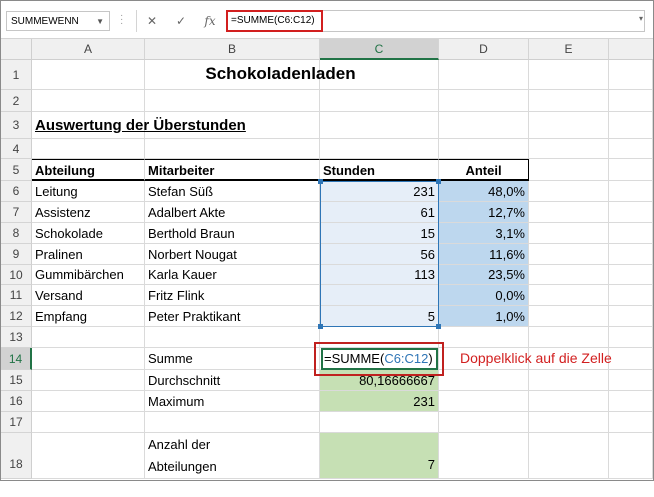  Describe the element at coordinates (232, 359) in the screenshot. I see `sum-label: Summe` at that location.